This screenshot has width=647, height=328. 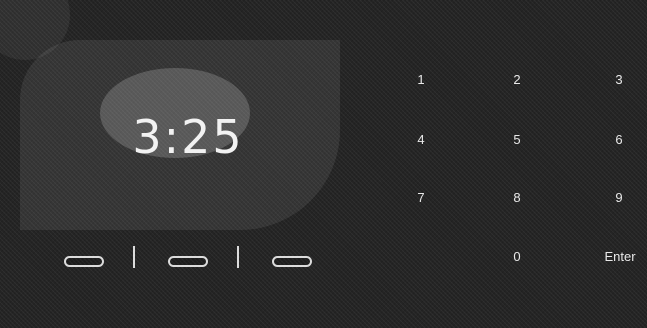 What do you see at coordinates (517, 256) in the screenshot?
I see `key-0: 0` at bounding box center [517, 256].